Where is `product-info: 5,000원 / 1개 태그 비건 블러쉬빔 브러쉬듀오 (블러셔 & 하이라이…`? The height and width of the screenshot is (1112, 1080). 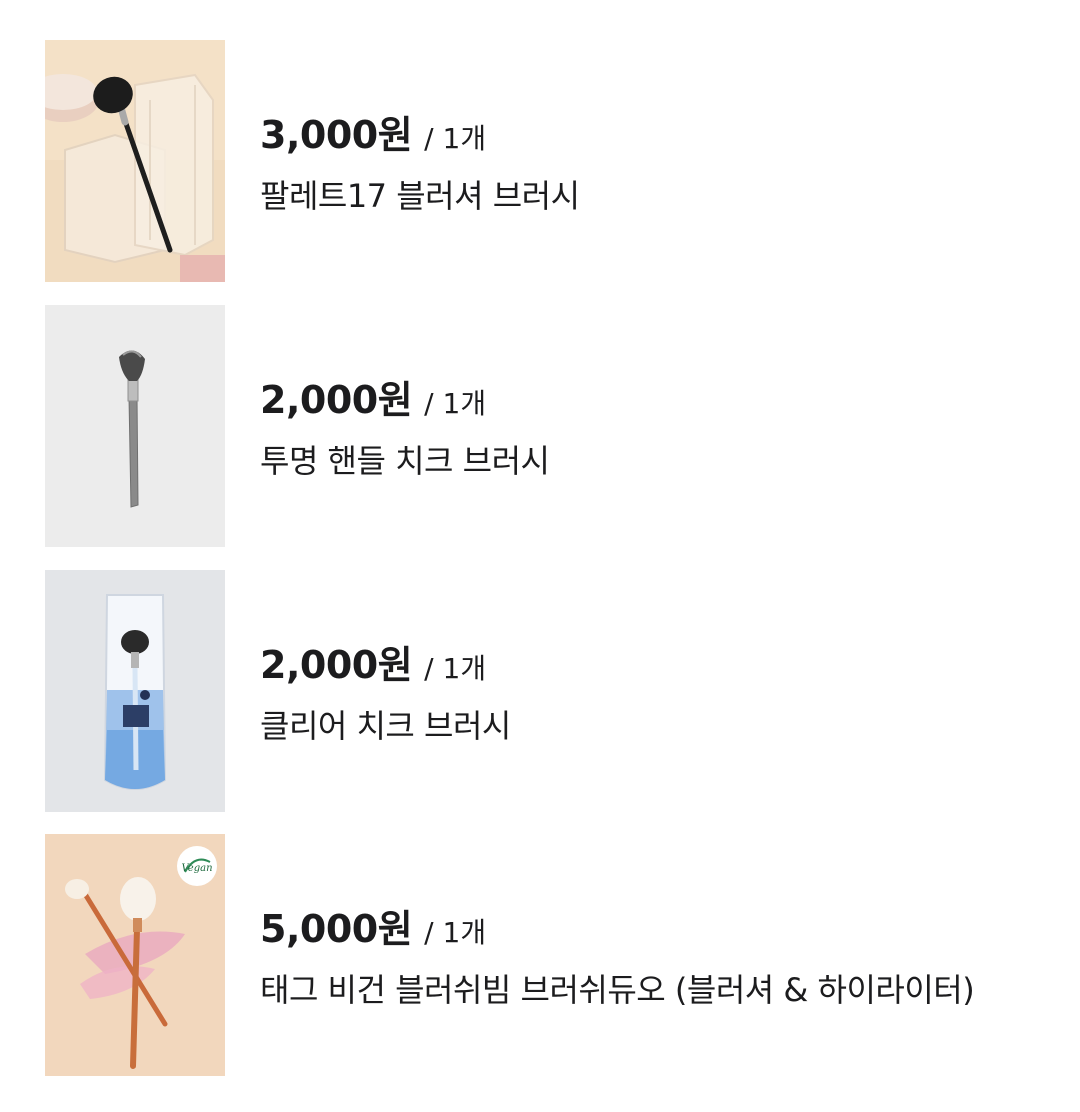
product-info: 5,000원 / 1개 태그 비건 블러쉬빔 브러쉬듀오 (블러셔 & 하이라이… is located at coordinates (620, 955).